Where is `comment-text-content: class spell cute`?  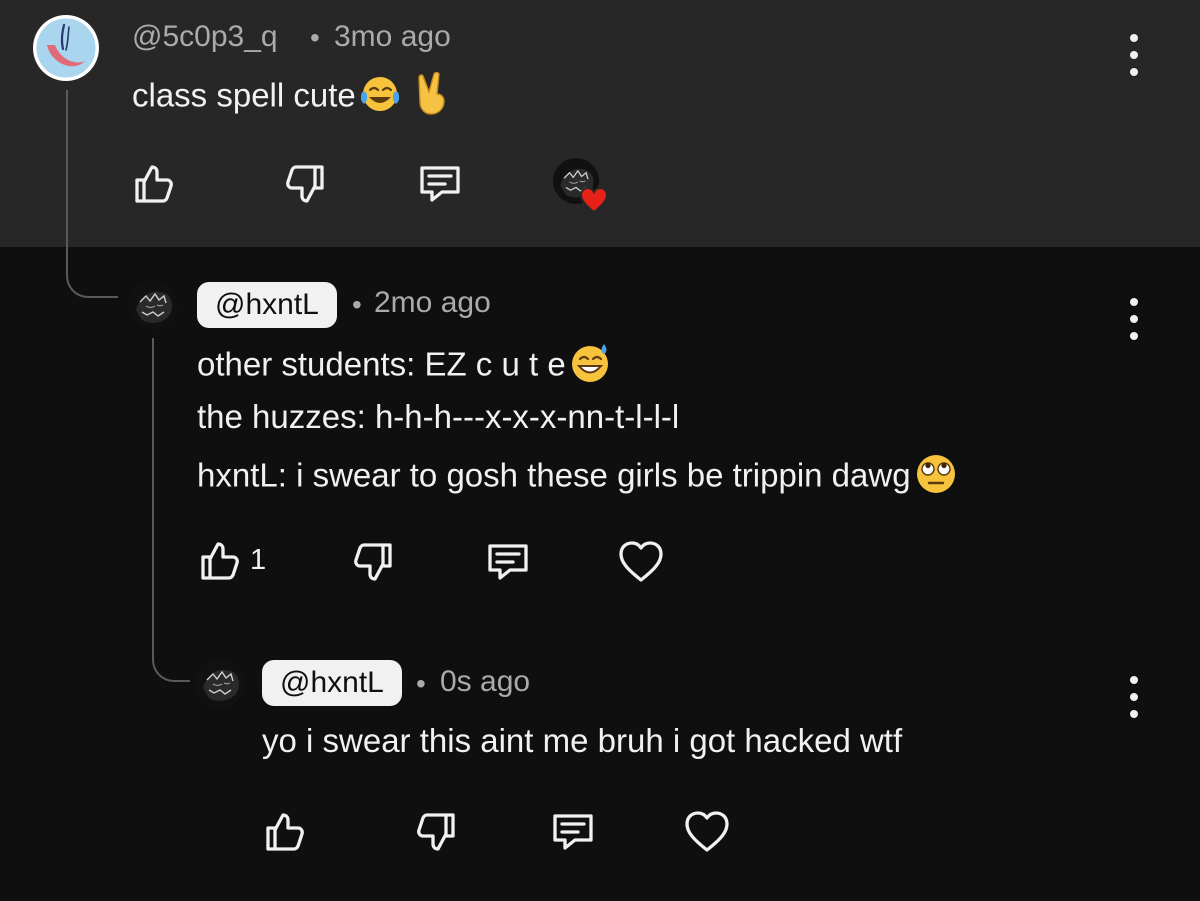
comment-text-content: class spell cute is located at coordinates (244, 95).